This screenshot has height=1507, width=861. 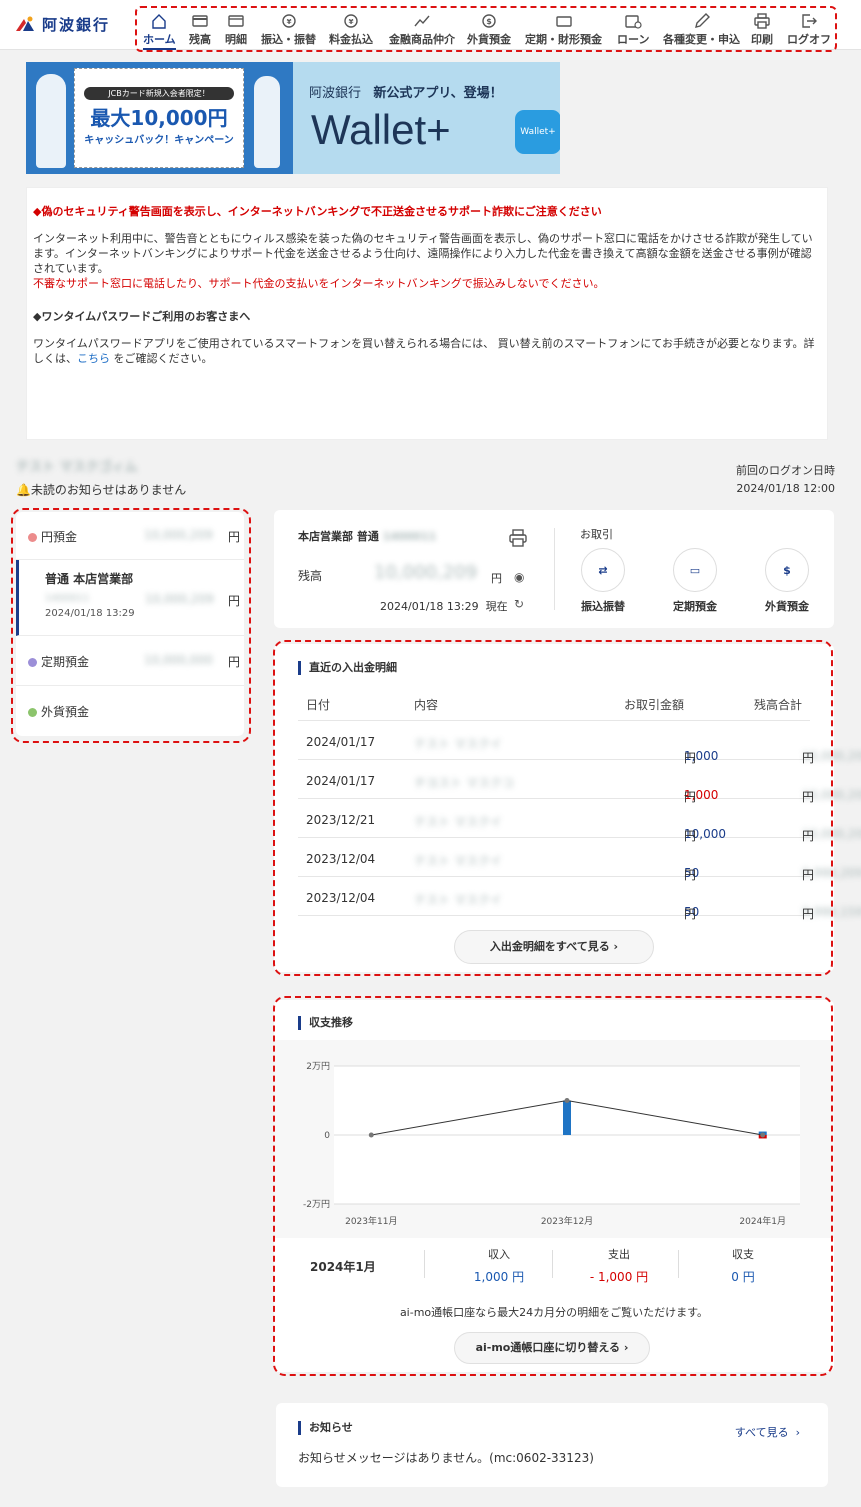 What do you see at coordinates (338, 536) in the screenshot?
I see `summary-branch: 本店営業部 普通` at bounding box center [338, 536].